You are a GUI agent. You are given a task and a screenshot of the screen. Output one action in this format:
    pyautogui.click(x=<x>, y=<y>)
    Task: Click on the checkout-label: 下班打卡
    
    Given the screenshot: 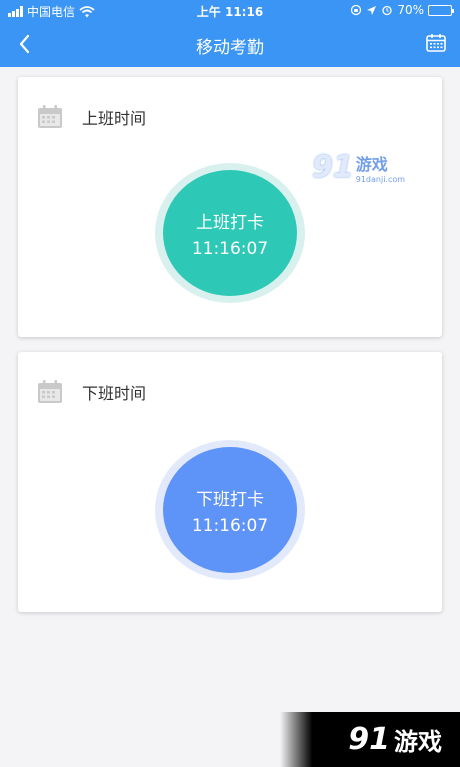 What is the action you would take?
    pyautogui.click(x=230, y=499)
    